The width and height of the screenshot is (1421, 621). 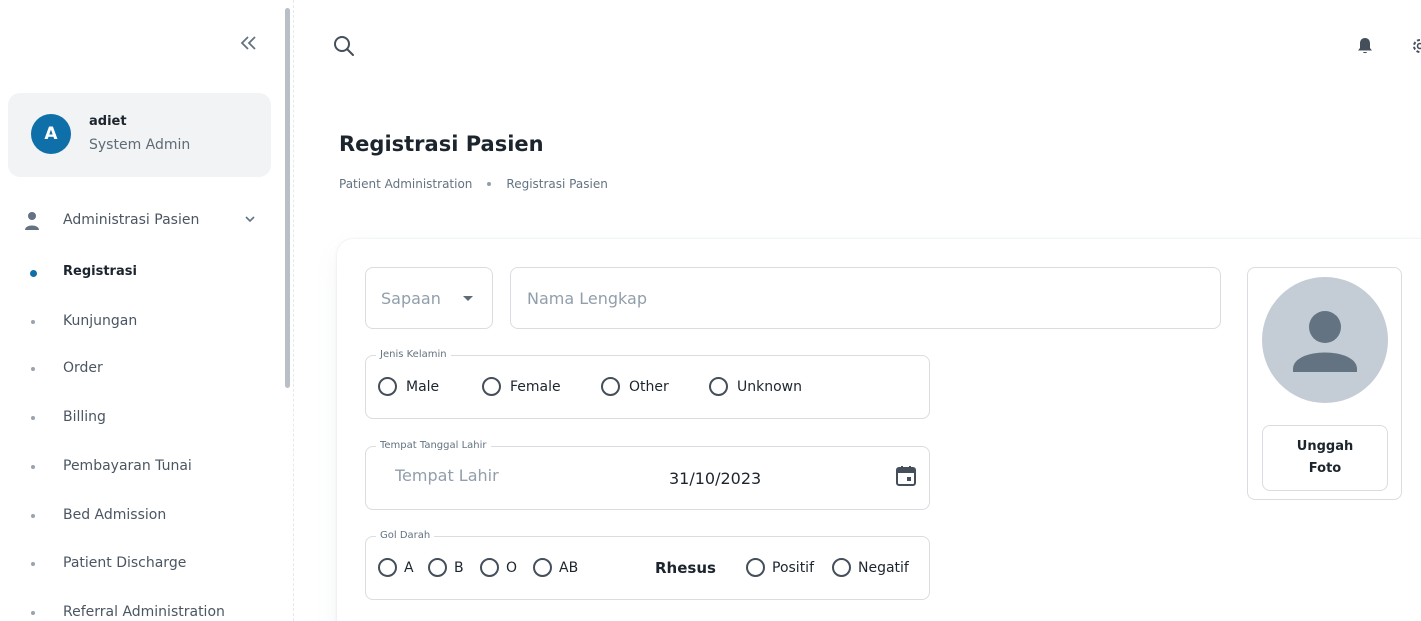 I want to click on notifications-button, so click(x=1365, y=46).